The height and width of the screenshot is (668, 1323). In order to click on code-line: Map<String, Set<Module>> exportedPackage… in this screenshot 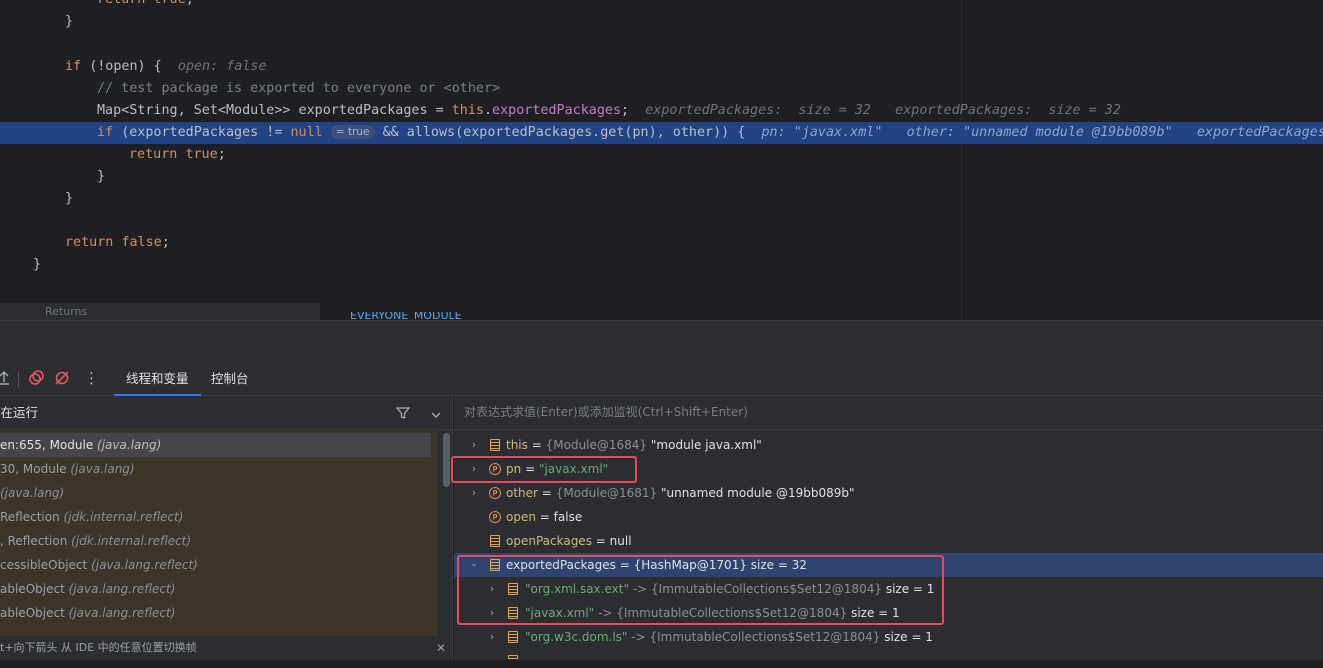, I will do `click(609, 110)`.